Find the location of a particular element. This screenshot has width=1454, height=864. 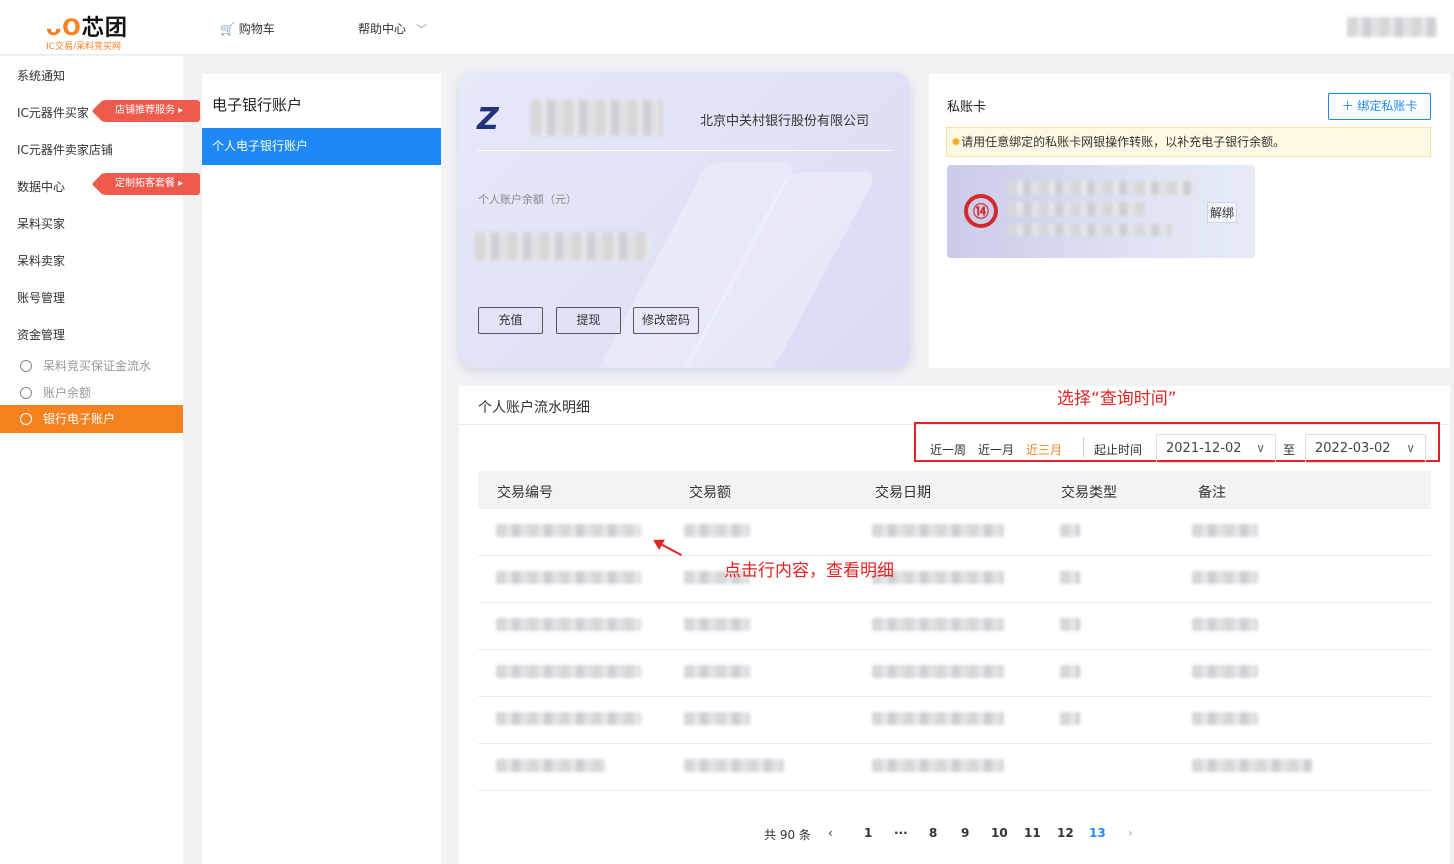

logo-tagline: IC交易/呆料竞买网 is located at coordinates (83, 47).